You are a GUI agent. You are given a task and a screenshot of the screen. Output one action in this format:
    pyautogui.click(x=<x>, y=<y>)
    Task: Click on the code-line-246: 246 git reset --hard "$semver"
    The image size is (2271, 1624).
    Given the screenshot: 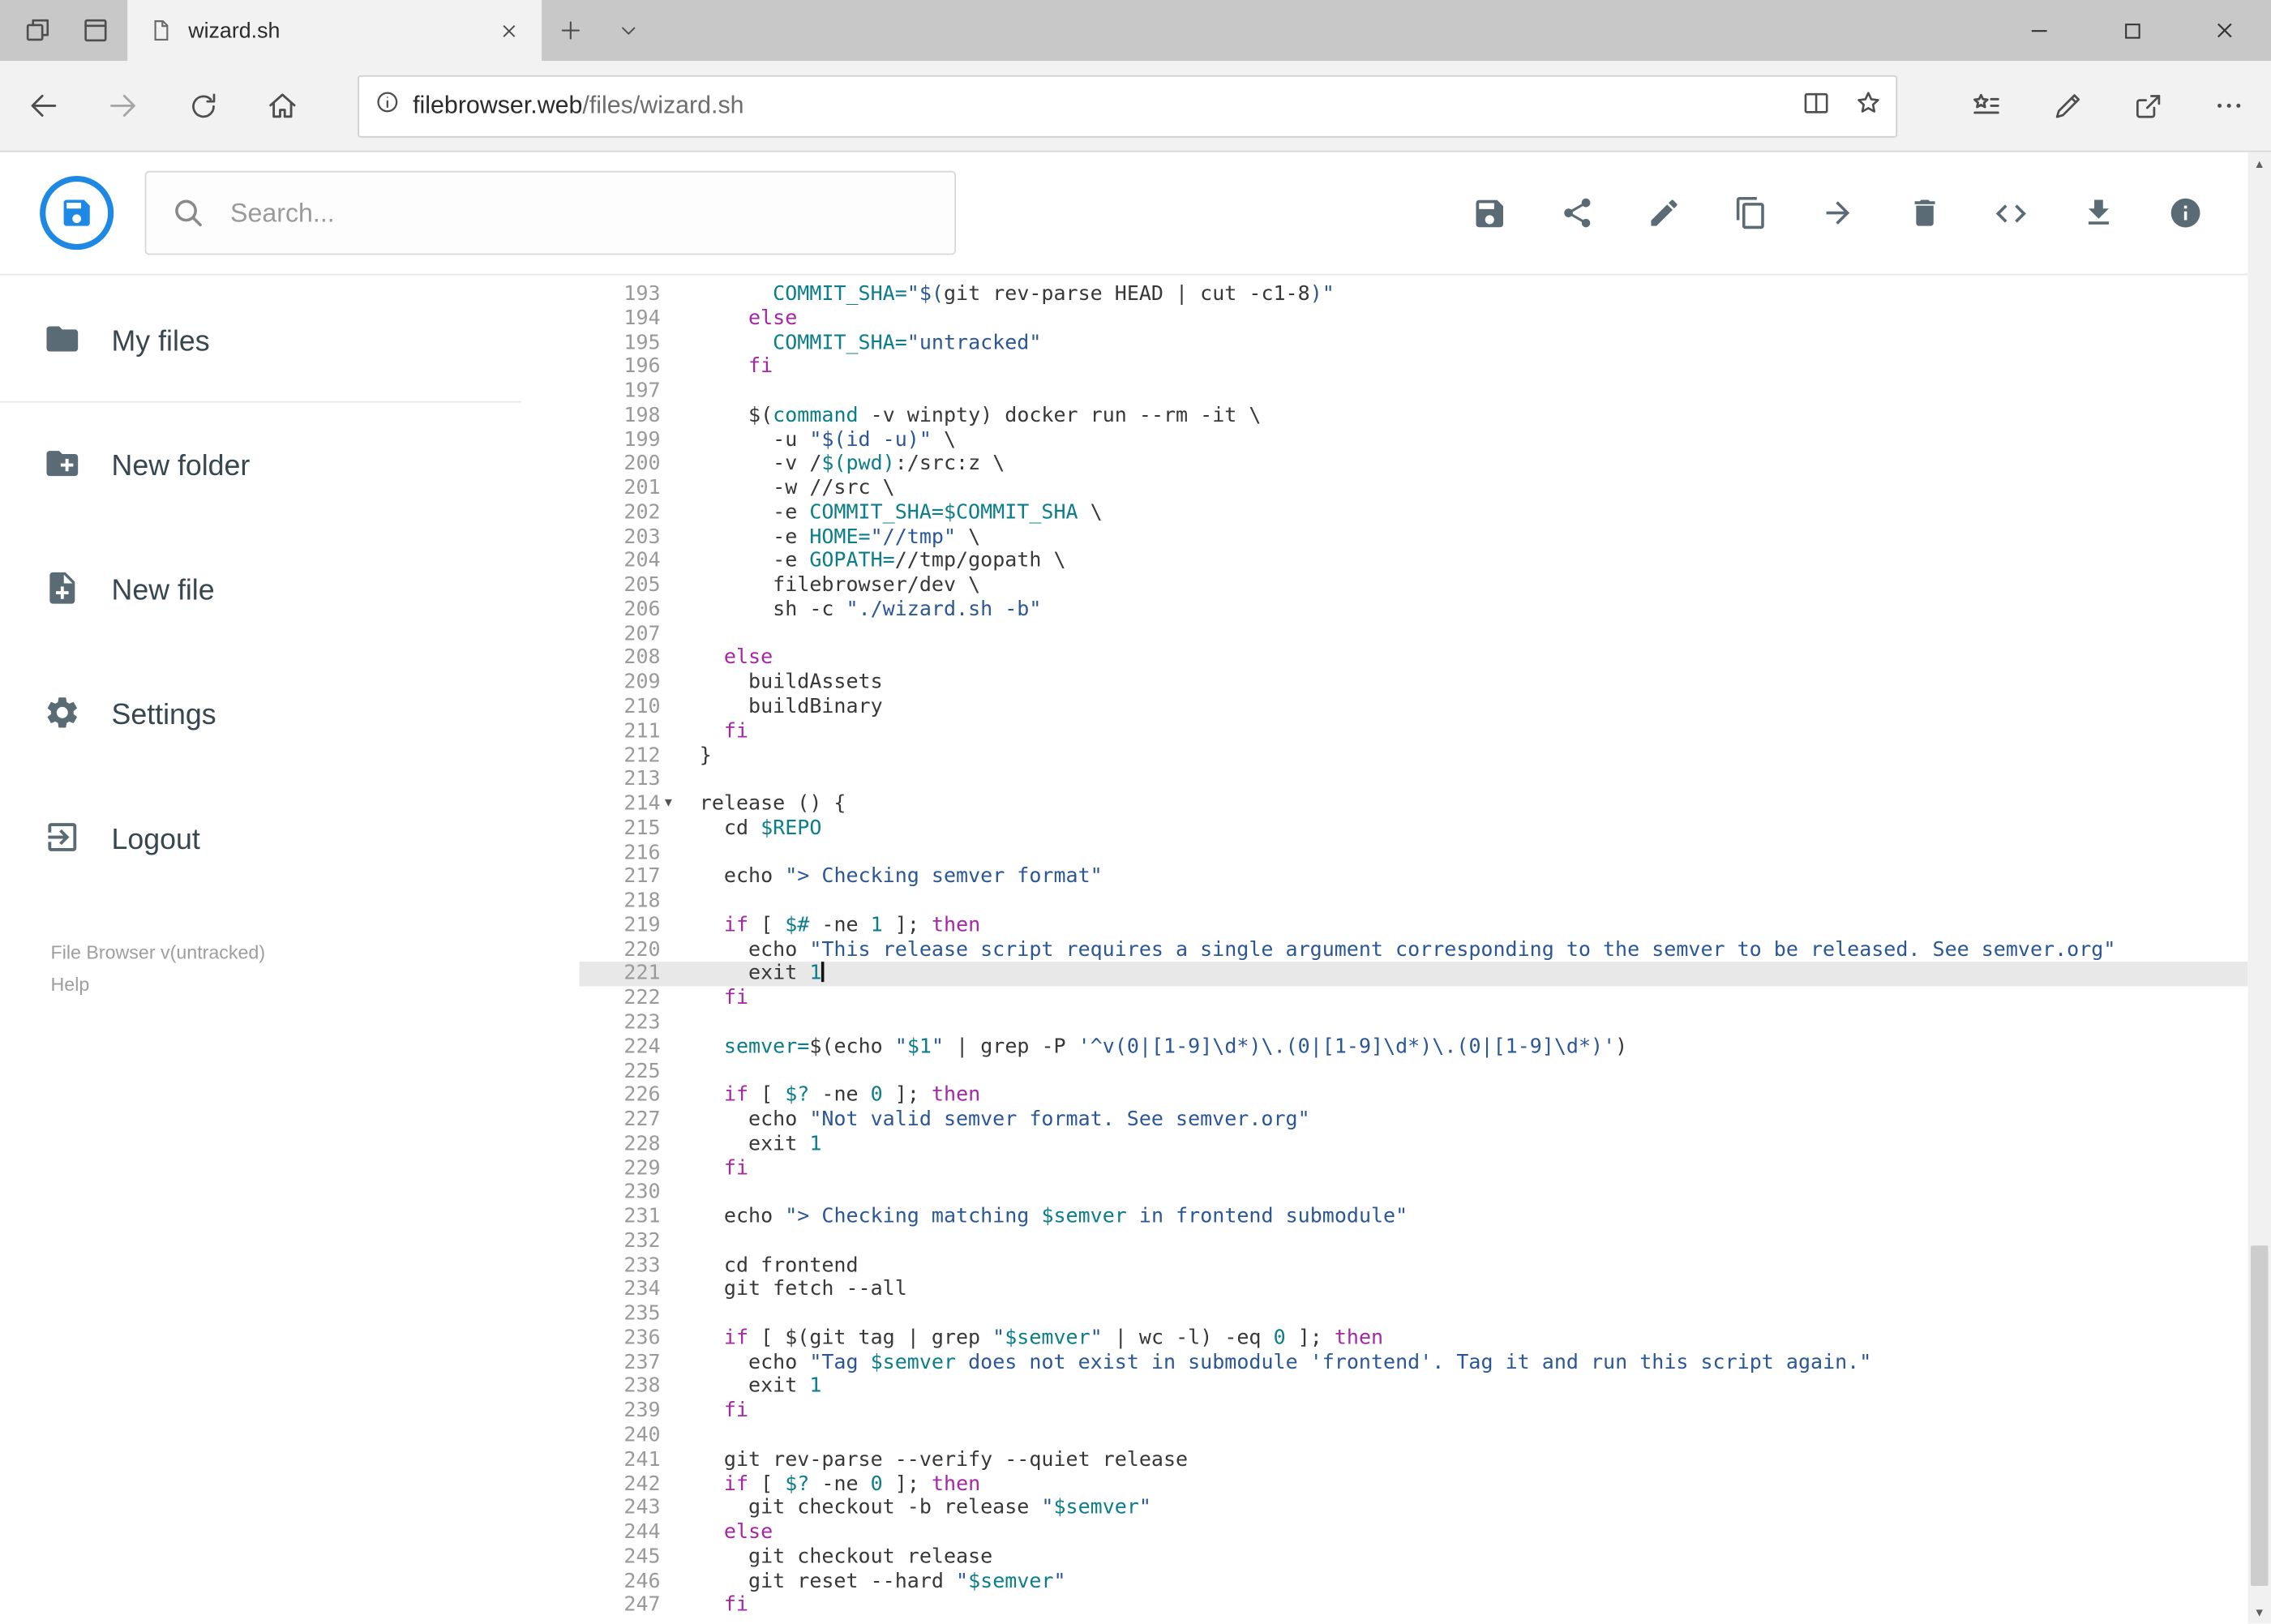 What is the action you would take?
    pyautogui.click(x=1414, y=1582)
    